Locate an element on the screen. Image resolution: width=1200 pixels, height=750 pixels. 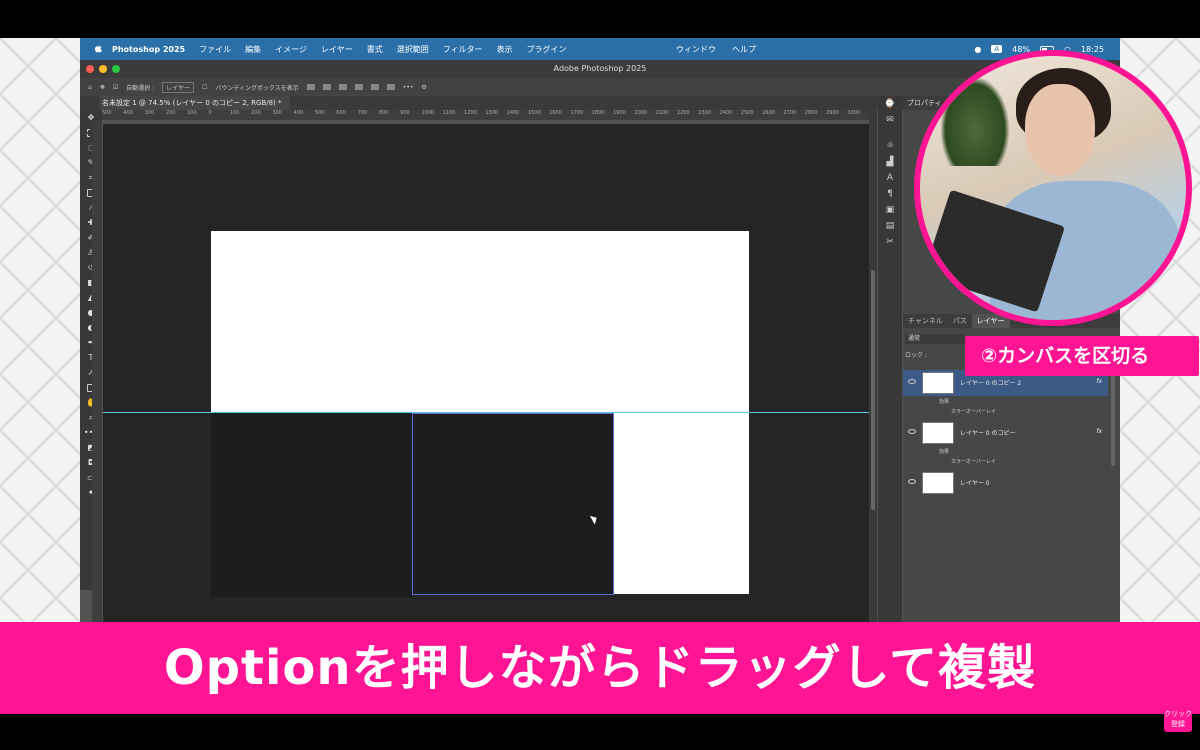
apple-icon is located at coordinates (98, 49).